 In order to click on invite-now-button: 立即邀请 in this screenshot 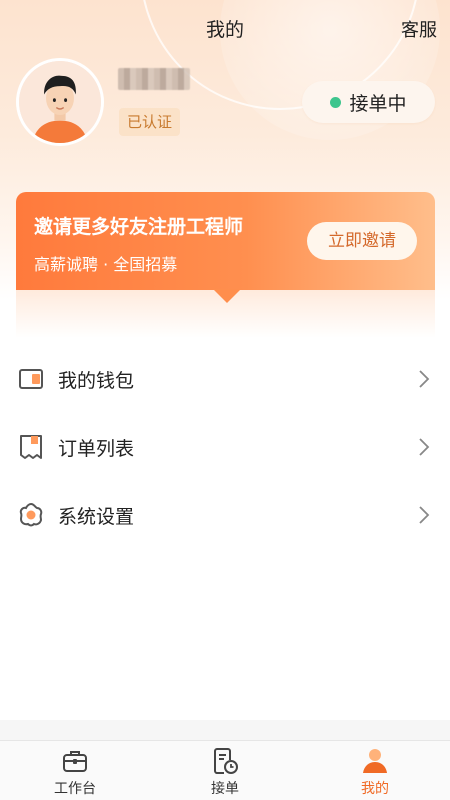, I will do `click(362, 241)`.